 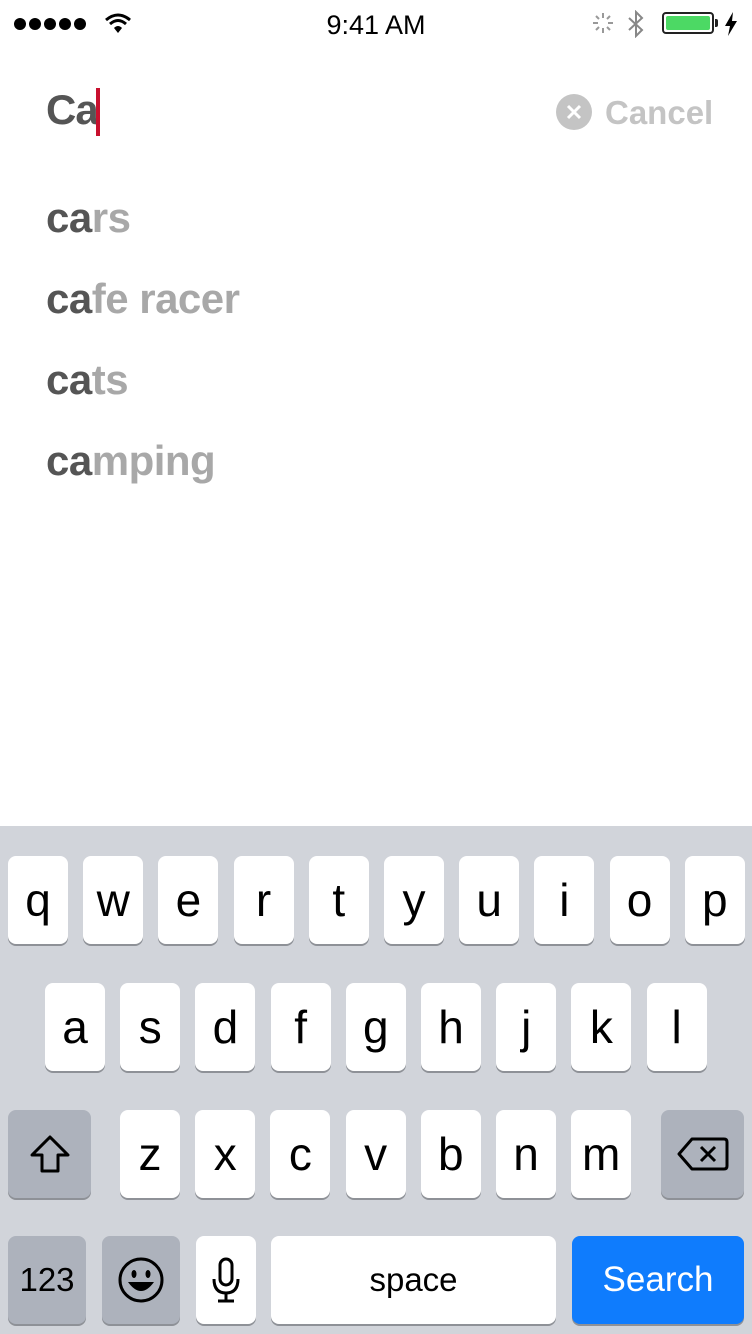 I want to click on suggestion-completion: fe racer, so click(x=165, y=298).